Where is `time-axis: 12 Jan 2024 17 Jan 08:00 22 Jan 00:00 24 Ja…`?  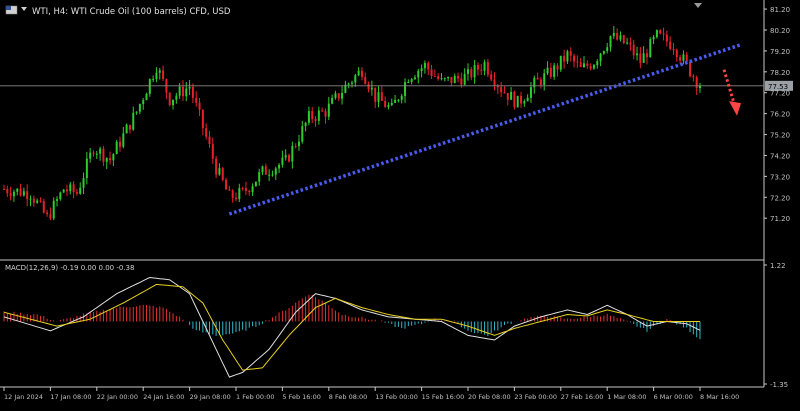
time-axis: 12 Jan 2024 17 Jan 08:00 22 Jan 00:00 24 Ja… is located at coordinates (371, 394).